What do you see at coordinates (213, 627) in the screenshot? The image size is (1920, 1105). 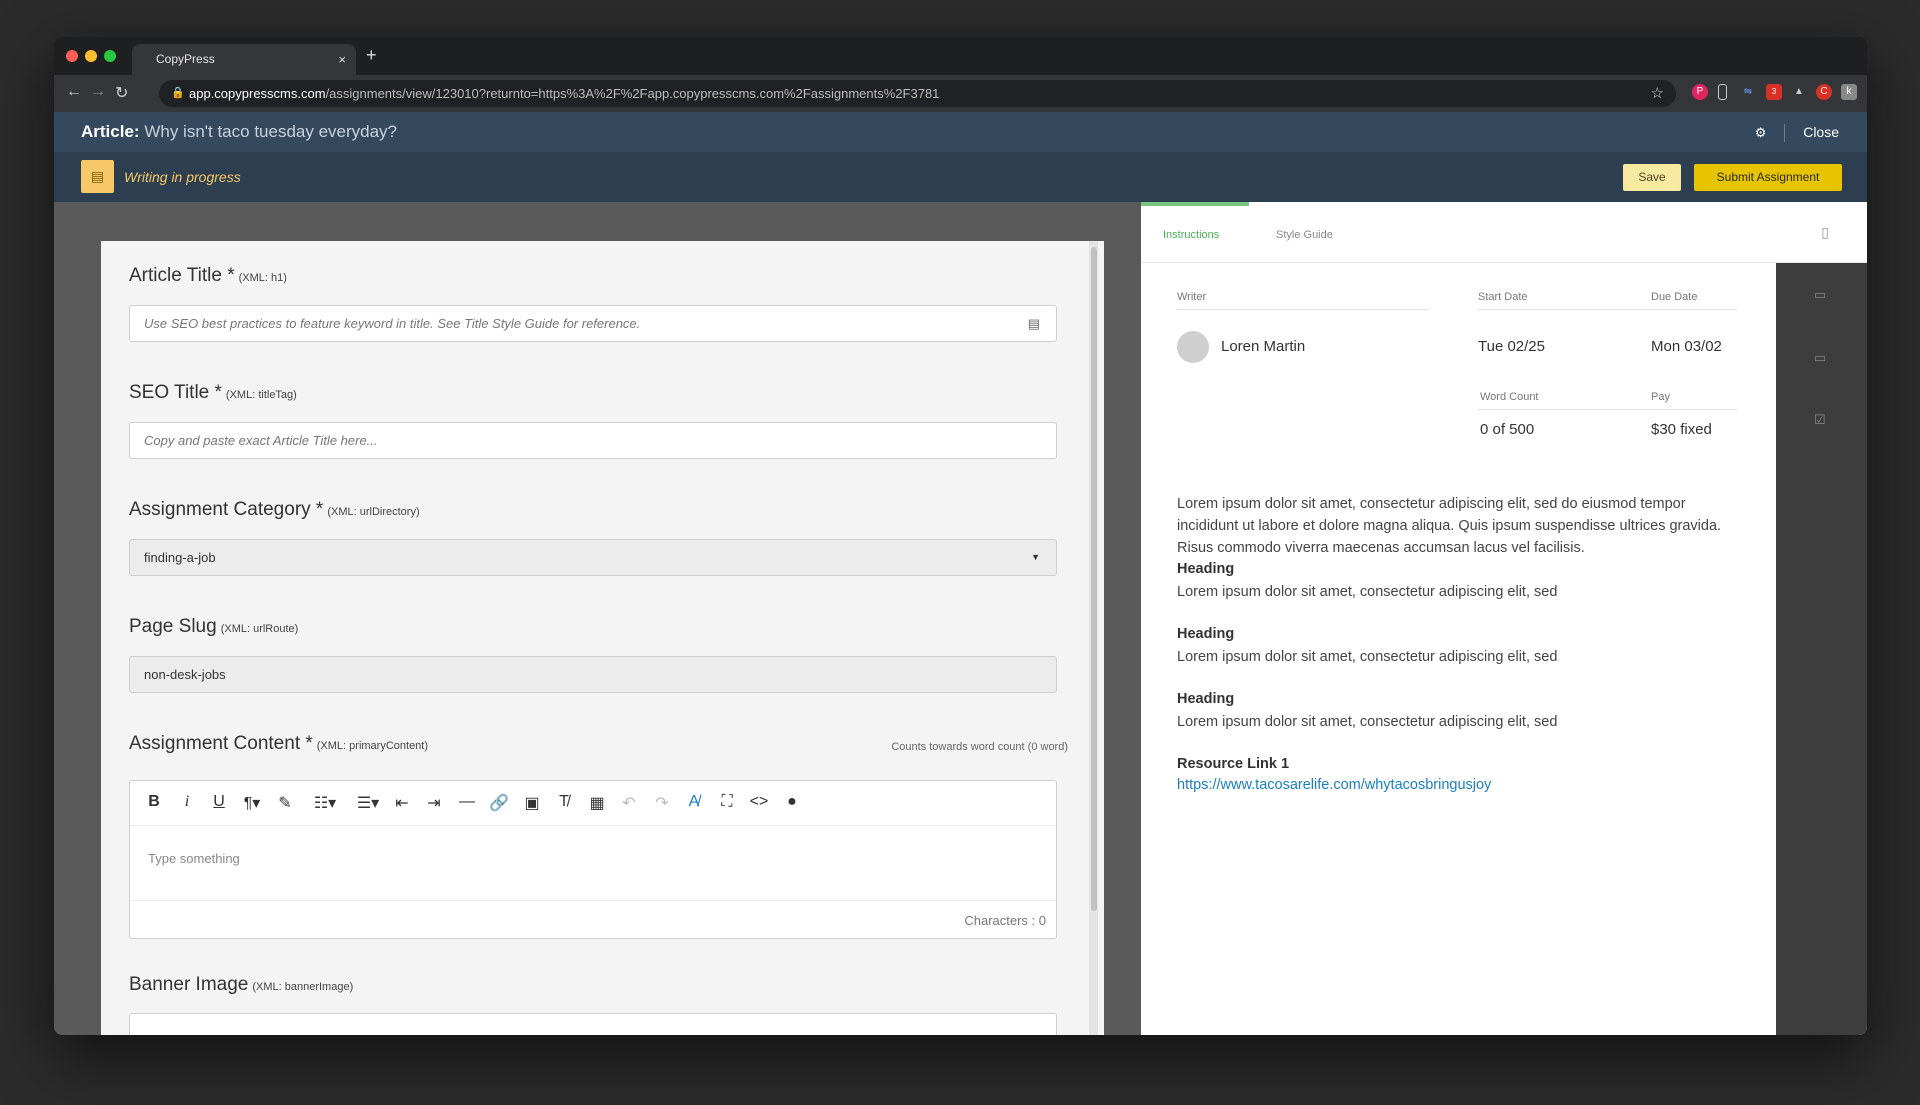 I see `slug-label: Page Slug (XML: urlRoute)` at bounding box center [213, 627].